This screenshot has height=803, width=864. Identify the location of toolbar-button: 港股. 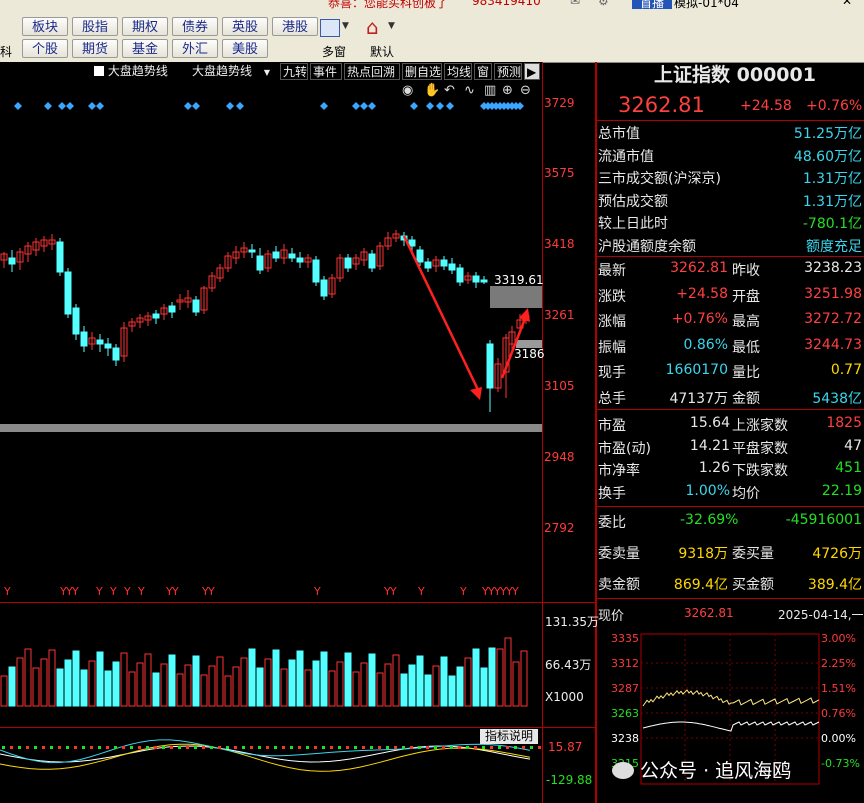
(295, 26).